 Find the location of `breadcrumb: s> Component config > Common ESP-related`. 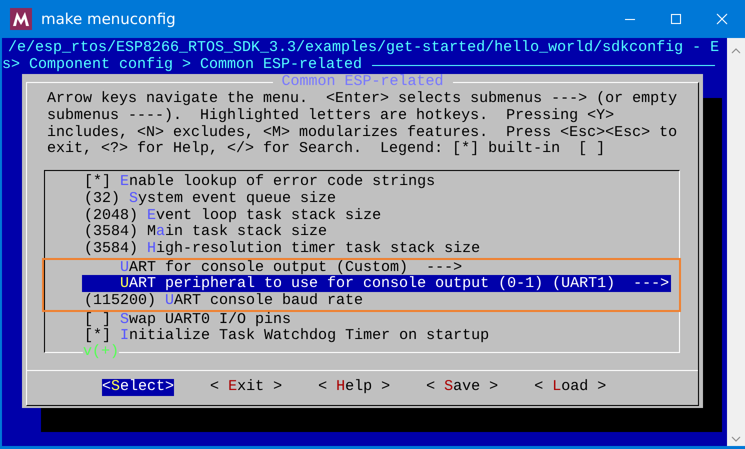

breadcrumb: s> Component config > Common ESP-related is located at coordinates (182, 65).